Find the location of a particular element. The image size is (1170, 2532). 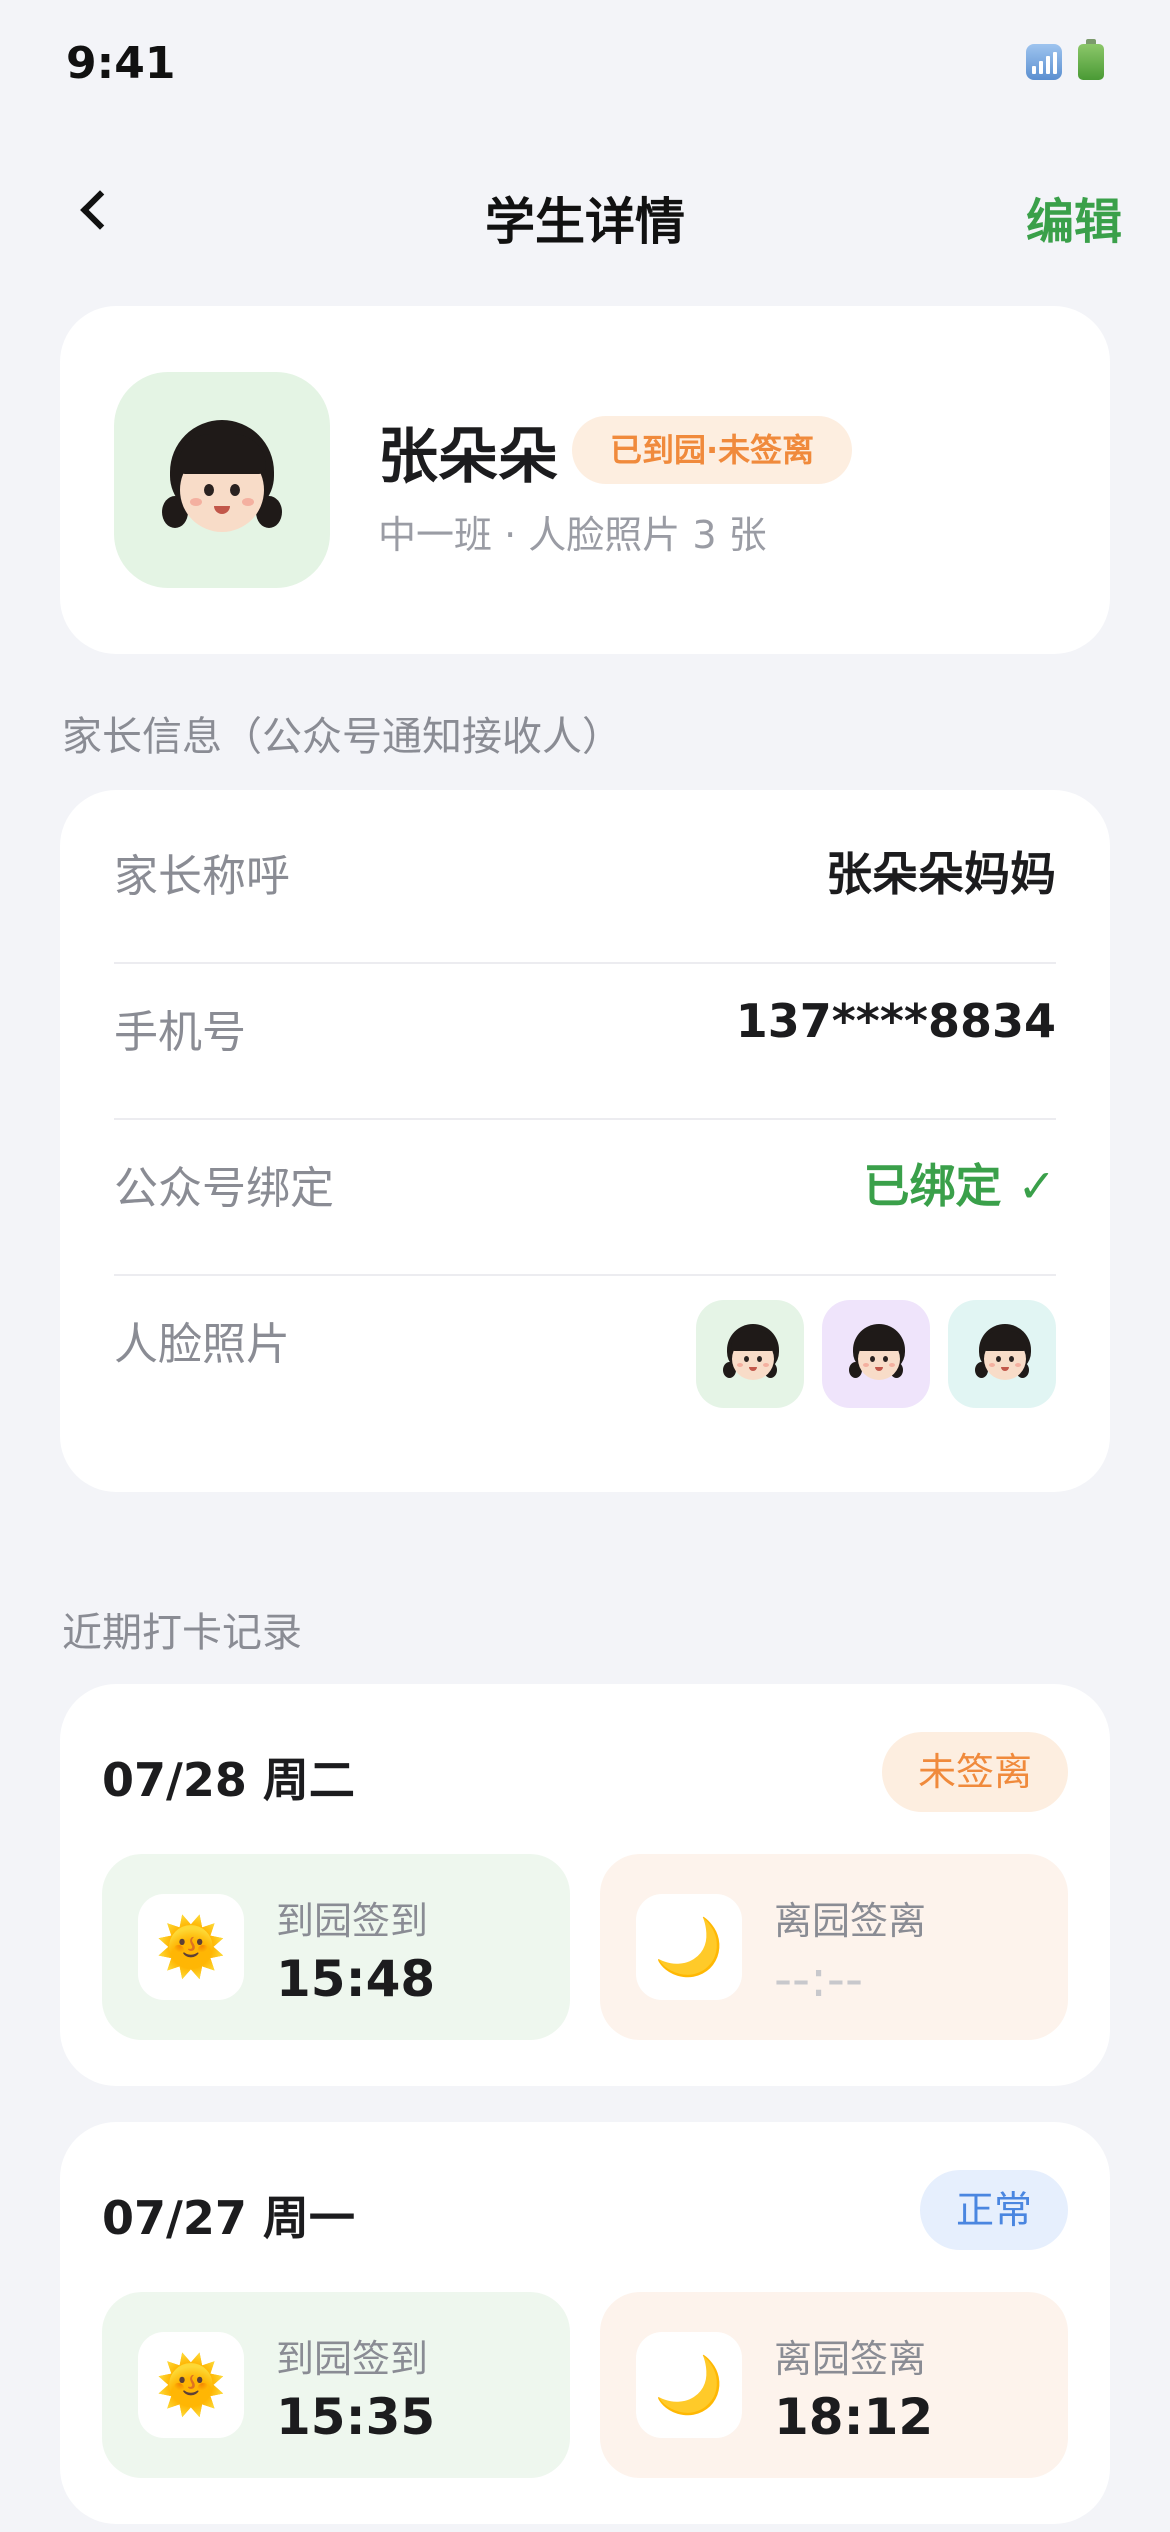

checkout-slot: 🌙 离园签离 --:-- is located at coordinates (834, 1947).